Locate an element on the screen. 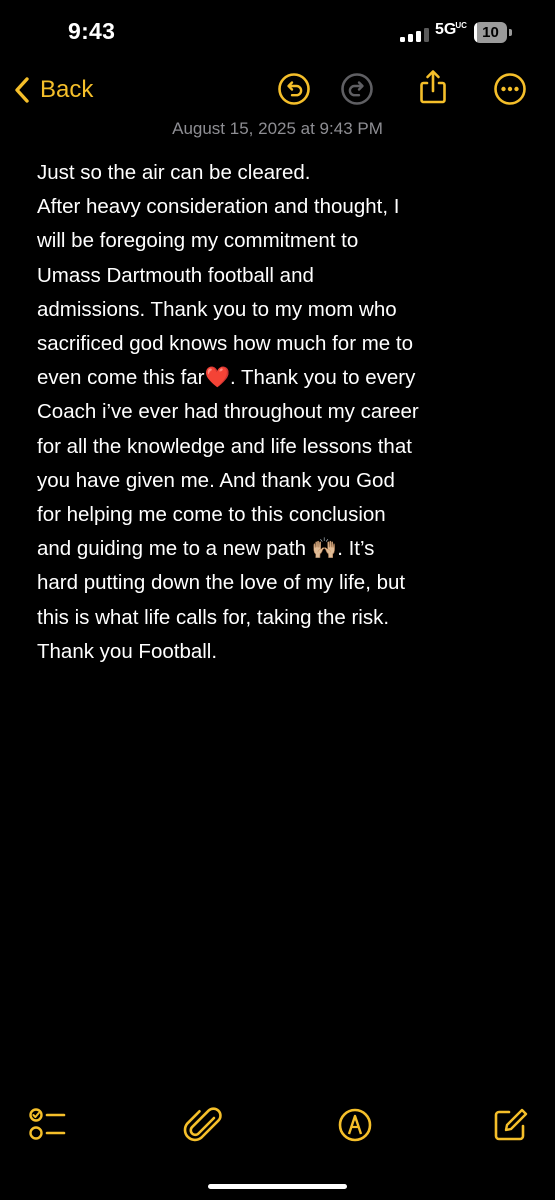 The image size is (555, 1200). attachment-button is located at coordinates (204, 1125).